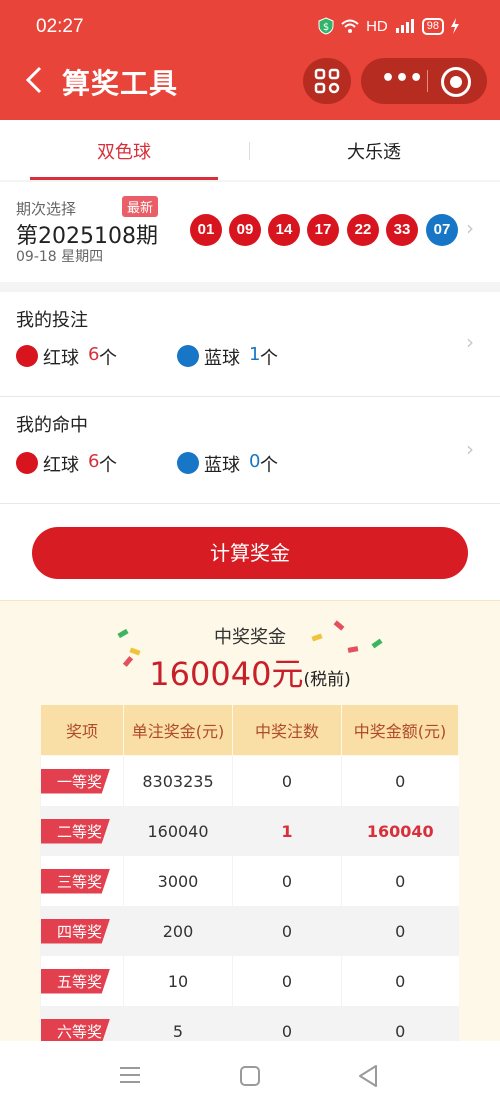 Image resolution: width=500 pixels, height=1111 pixels. I want to click on table-row: 四等奖 200 0 0, so click(249, 931).